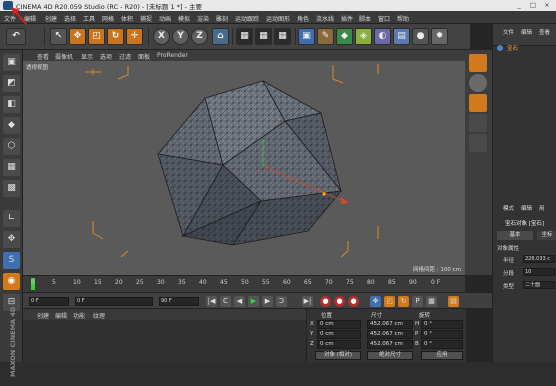 The height and width of the screenshot is (386, 556). What do you see at coordinates (70, 18) in the screenshot?
I see `menu-select: 选择` at bounding box center [70, 18].